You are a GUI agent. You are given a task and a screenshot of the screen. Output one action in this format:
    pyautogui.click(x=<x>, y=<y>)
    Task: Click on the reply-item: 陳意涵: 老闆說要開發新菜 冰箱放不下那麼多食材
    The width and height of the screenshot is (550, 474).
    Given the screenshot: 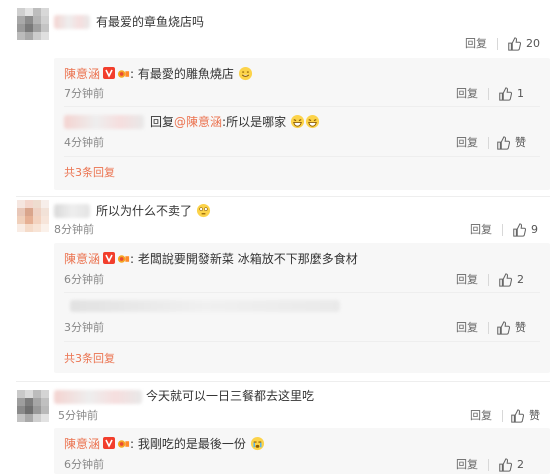 What is the action you would take?
    pyautogui.click(x=211, y=259)
    